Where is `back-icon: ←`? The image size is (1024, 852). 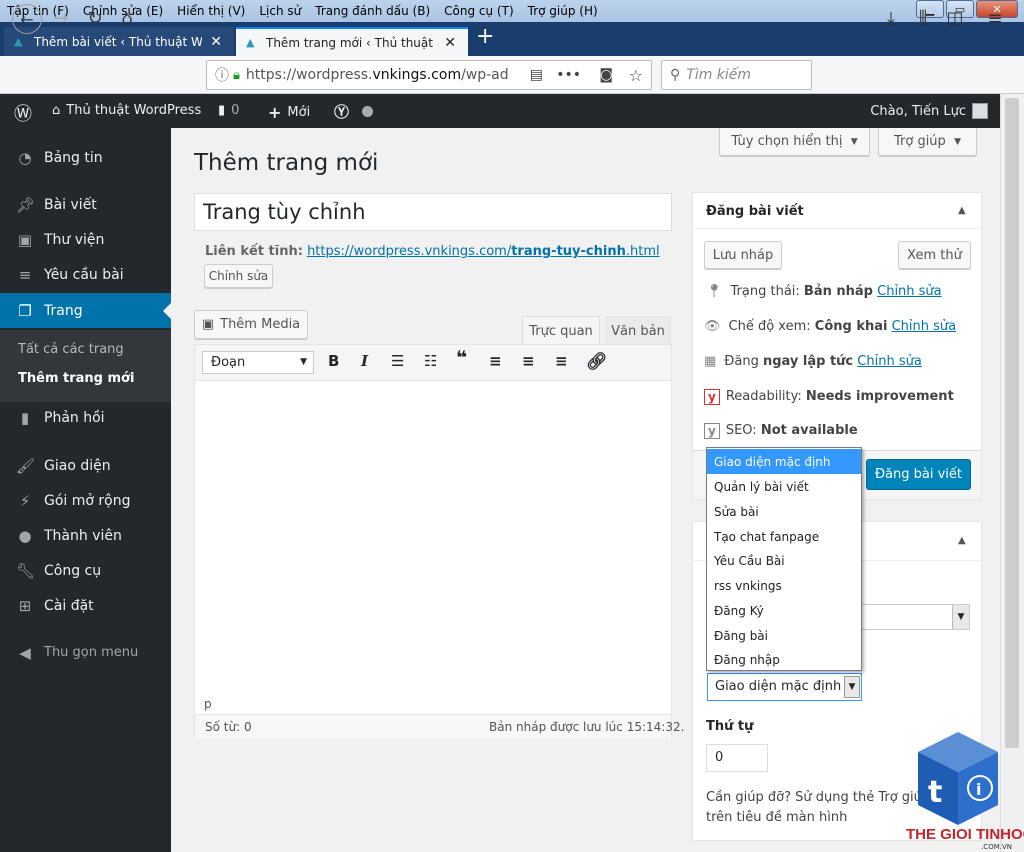 back-icon: ← is located at coordinates (27, 19).